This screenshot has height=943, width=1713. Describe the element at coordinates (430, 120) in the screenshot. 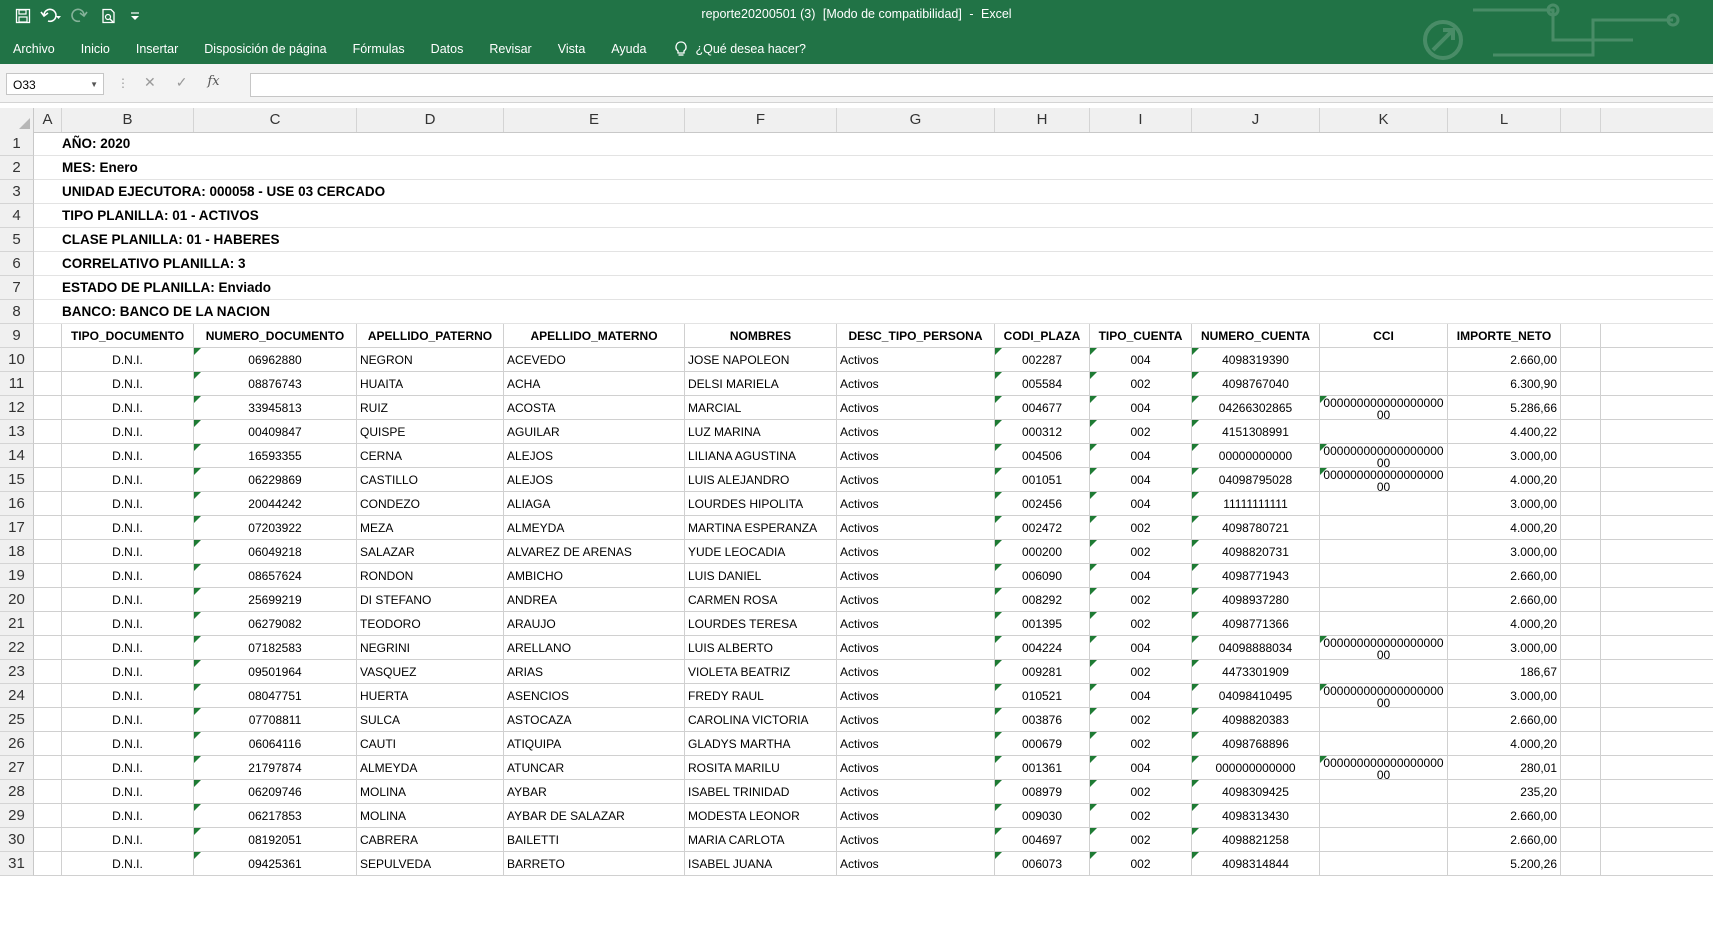

I see `column-header-d: D` at that location.